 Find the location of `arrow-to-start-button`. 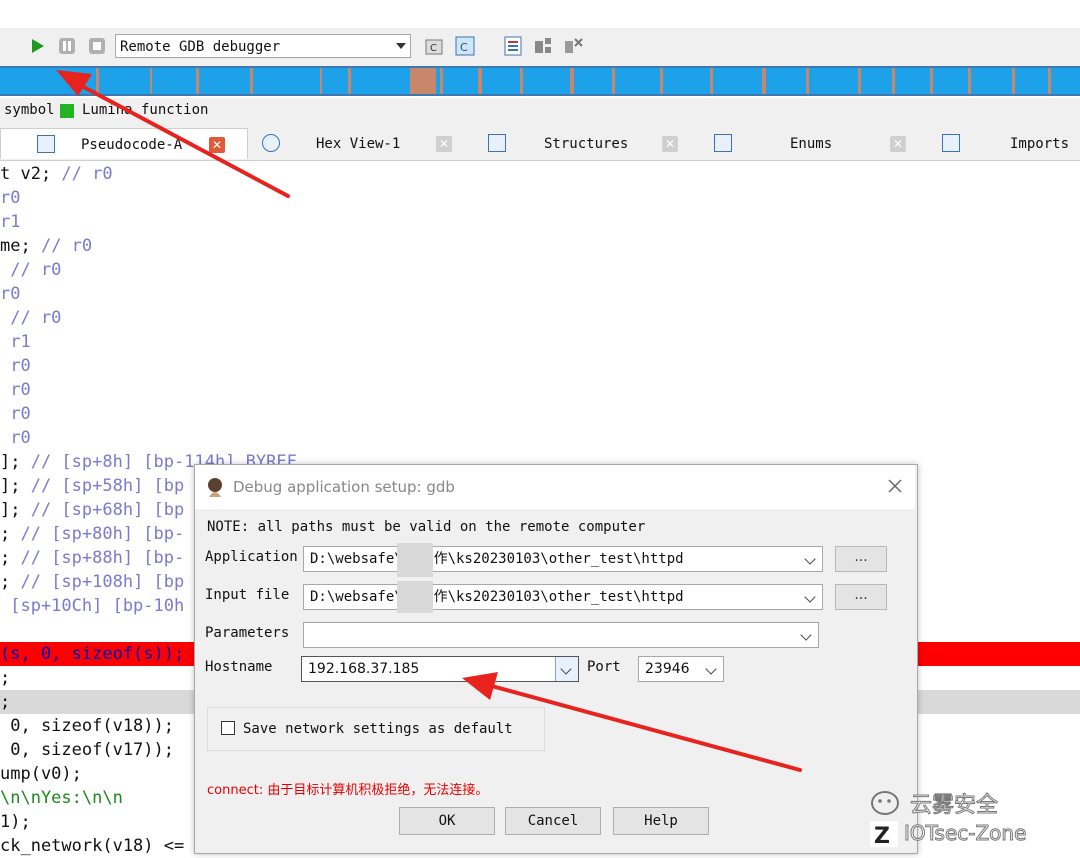

arrow-to-start-button is located at coordinates (173, 134).